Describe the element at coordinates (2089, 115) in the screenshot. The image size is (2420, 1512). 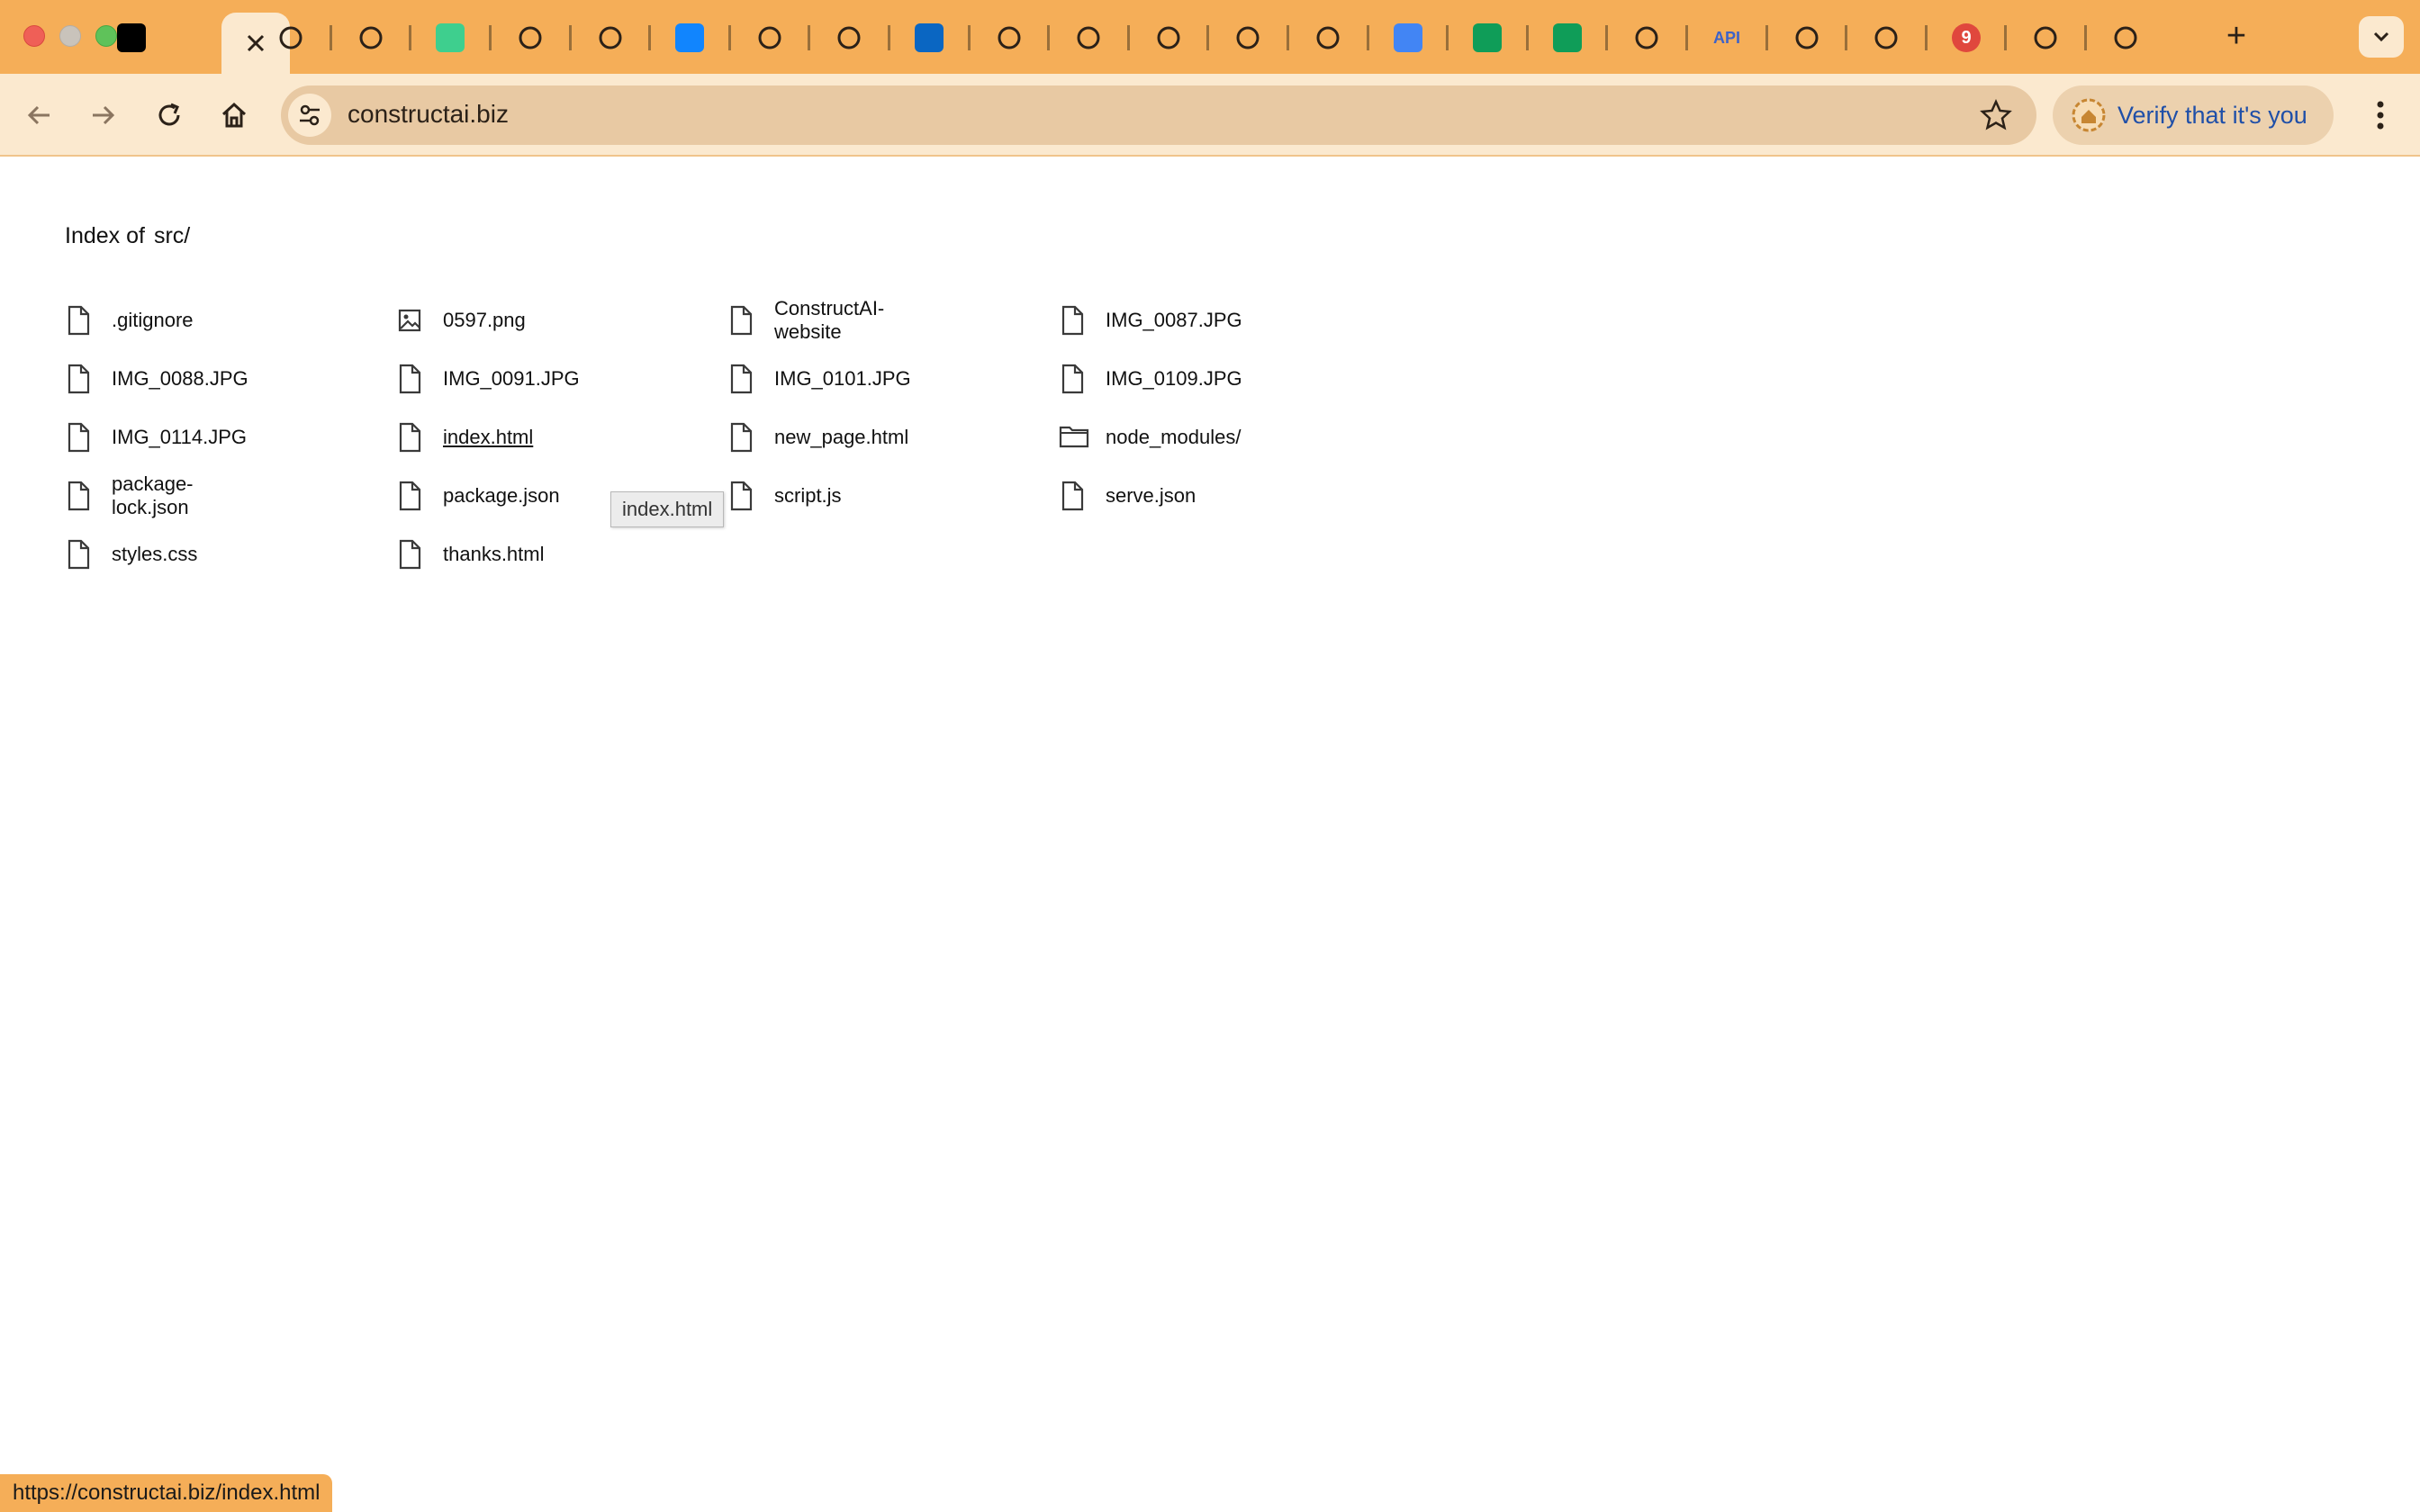
I see `account-avatar-icon` at that location.